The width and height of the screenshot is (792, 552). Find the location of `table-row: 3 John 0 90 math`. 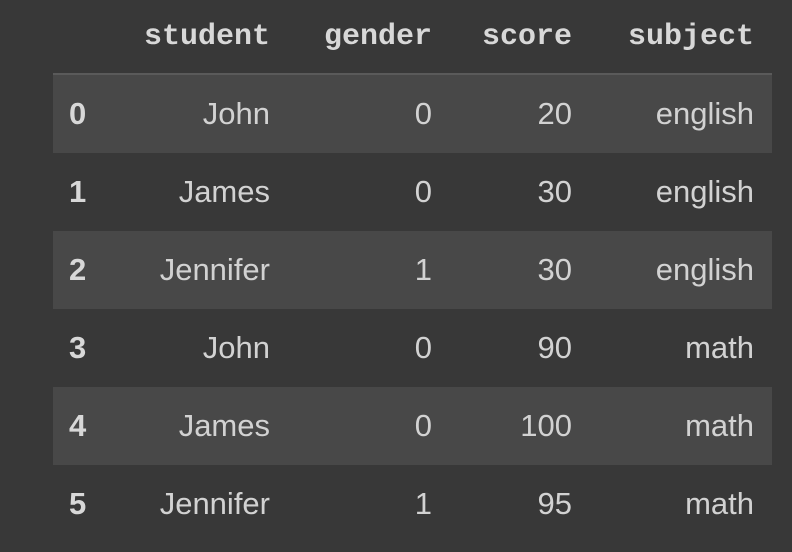

table-row: 3 John 0 90 math is located at coordinates (412, 348).